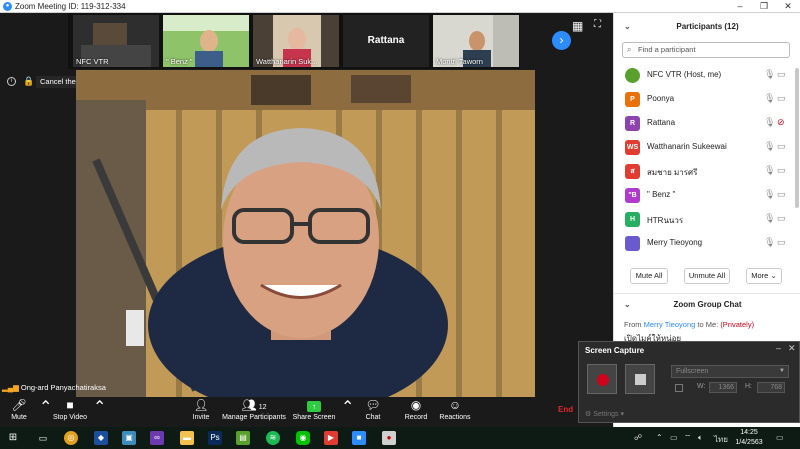  I want to click on notifications-icon: ▭, so click(780, 437).